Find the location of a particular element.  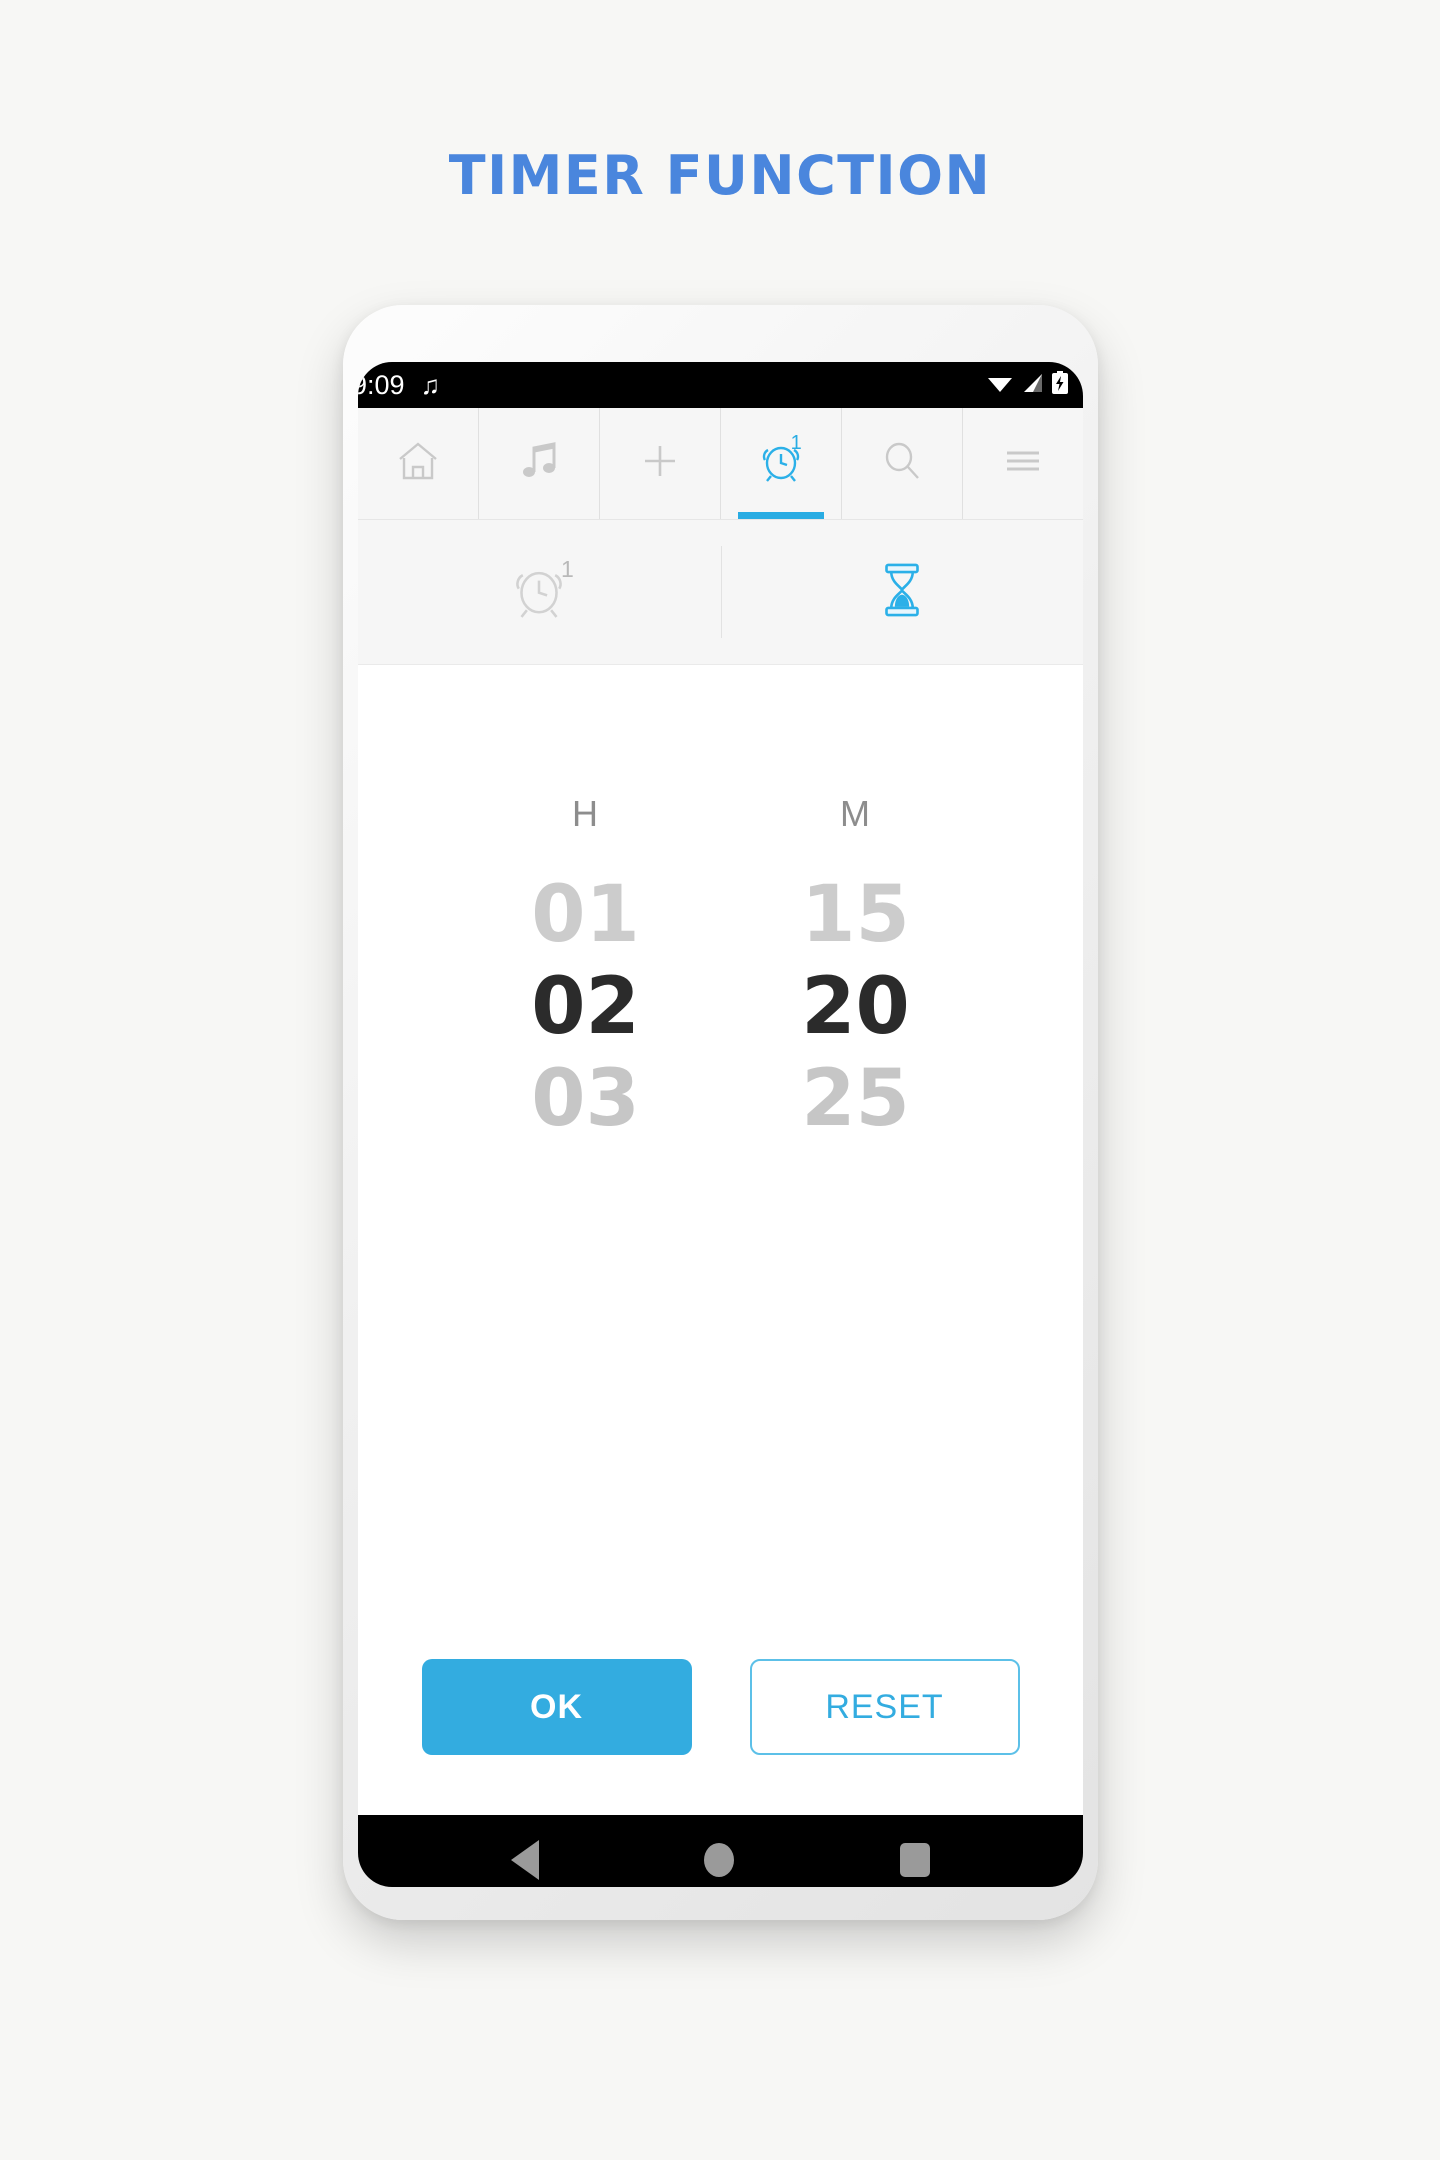

plus-icon is located at coordinates (660, 463).